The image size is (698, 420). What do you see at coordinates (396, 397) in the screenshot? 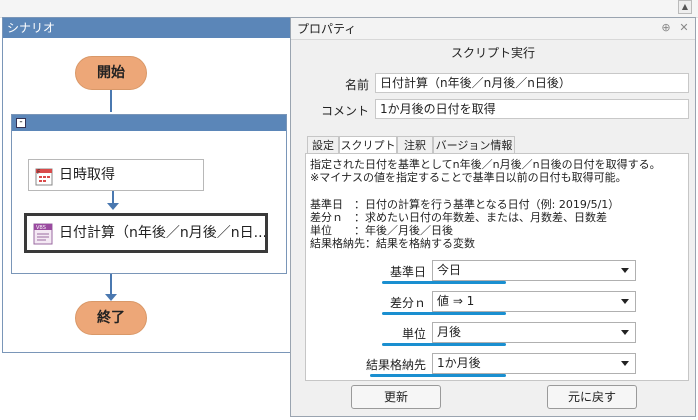
I see `update-button: 更新` at bounding box center [396, 397].